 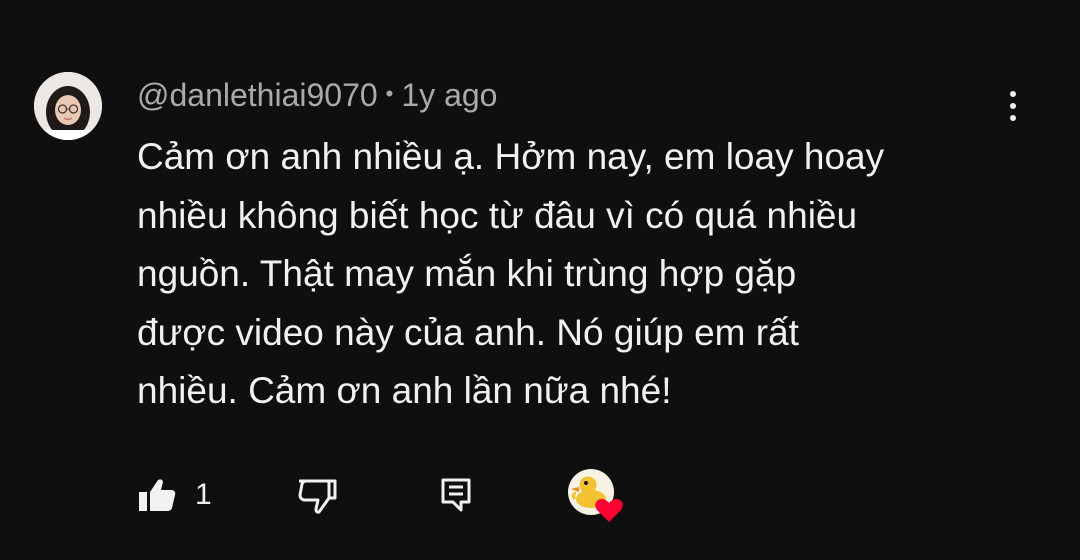 I want to click on more-vert-icon, so click(x=1013, y=94).